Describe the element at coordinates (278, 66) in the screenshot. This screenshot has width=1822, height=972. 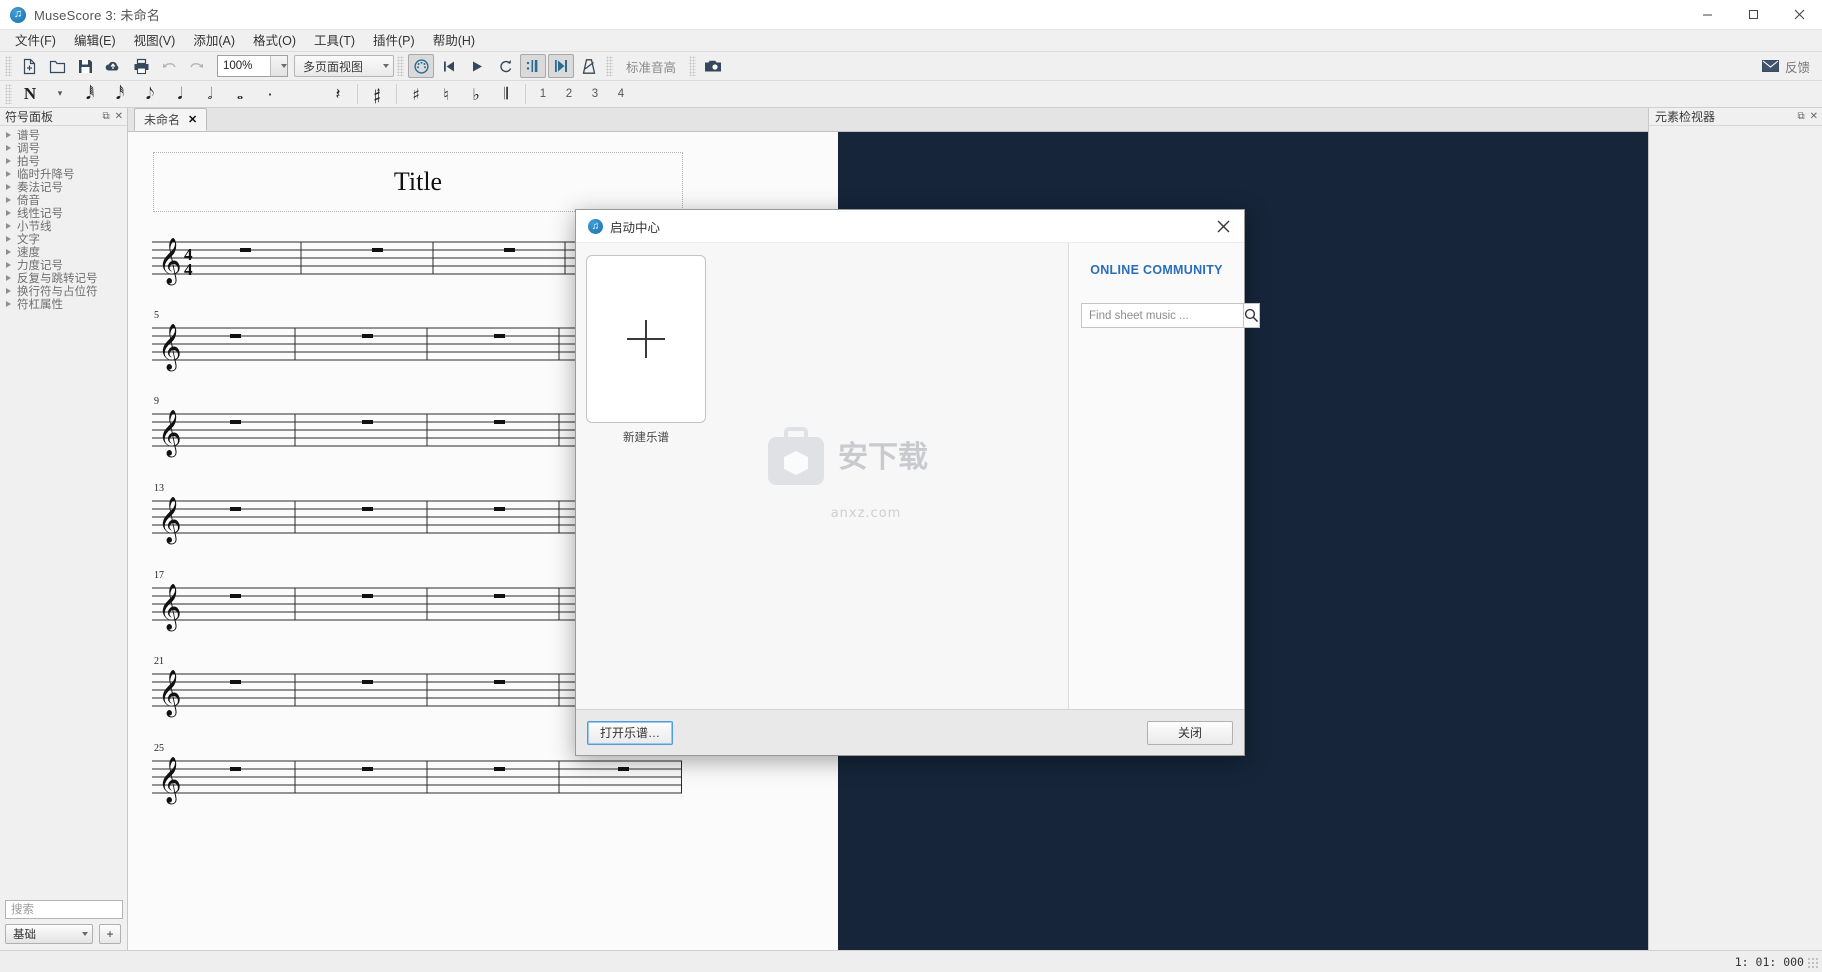
I see `zoom-dropdown-arrow` at that location.